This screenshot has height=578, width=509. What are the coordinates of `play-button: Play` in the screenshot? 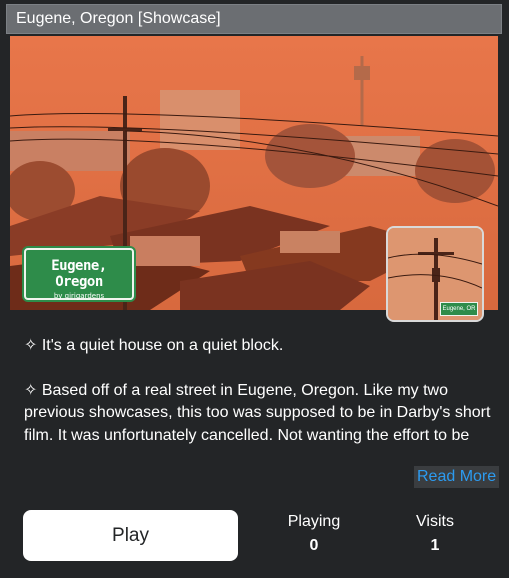 It's located at (130, 535).